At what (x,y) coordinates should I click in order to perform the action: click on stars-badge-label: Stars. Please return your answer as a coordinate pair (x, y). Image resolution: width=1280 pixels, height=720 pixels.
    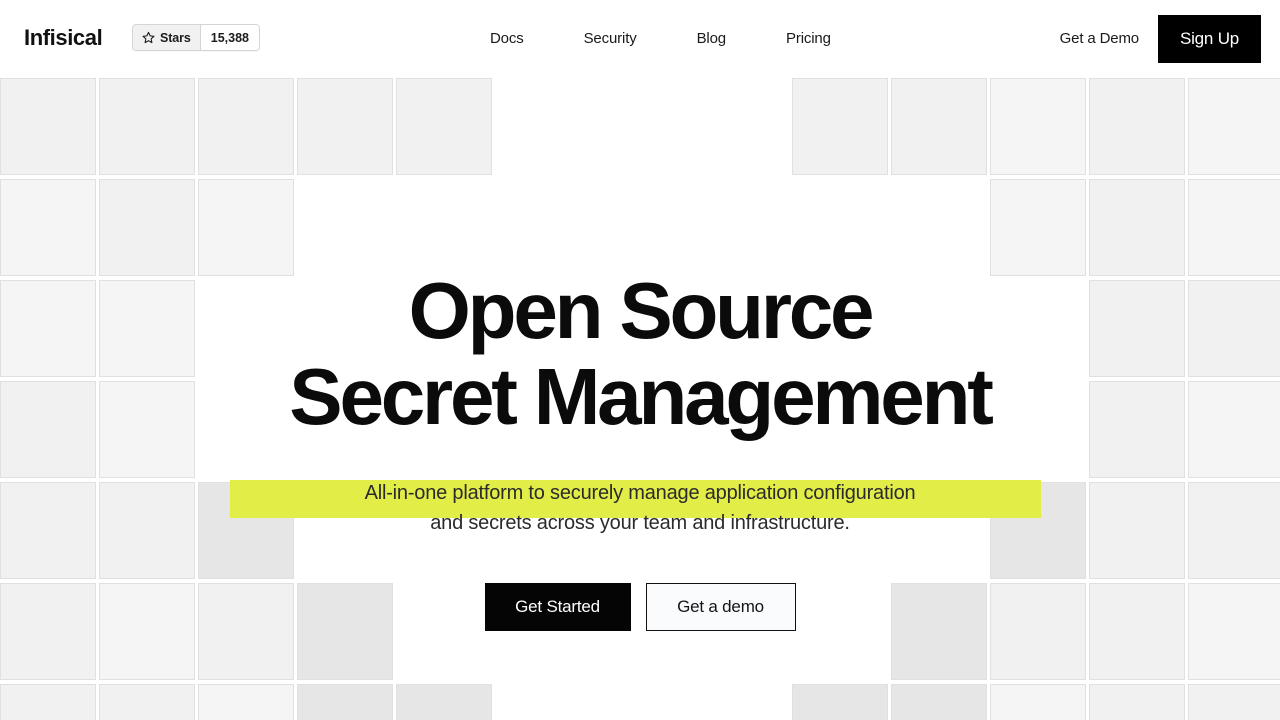
    Looking at the image, I should click on (175, 37).